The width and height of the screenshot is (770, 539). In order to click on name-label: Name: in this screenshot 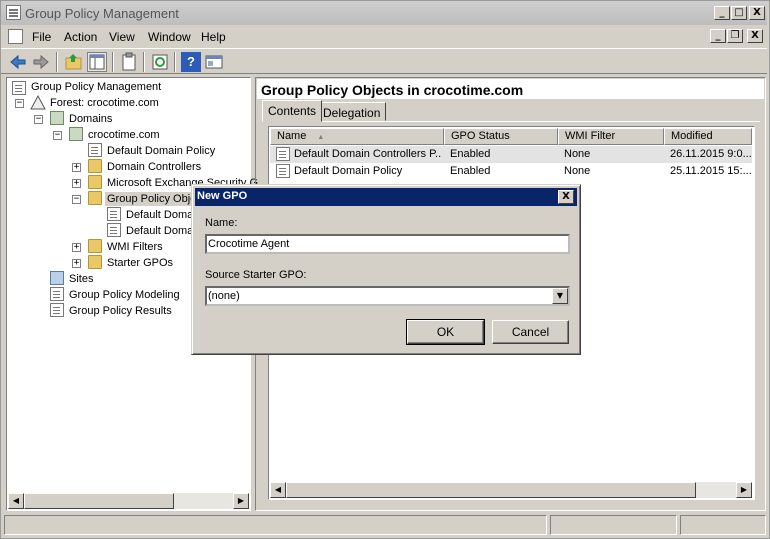, I will do `click(221, 223)`.